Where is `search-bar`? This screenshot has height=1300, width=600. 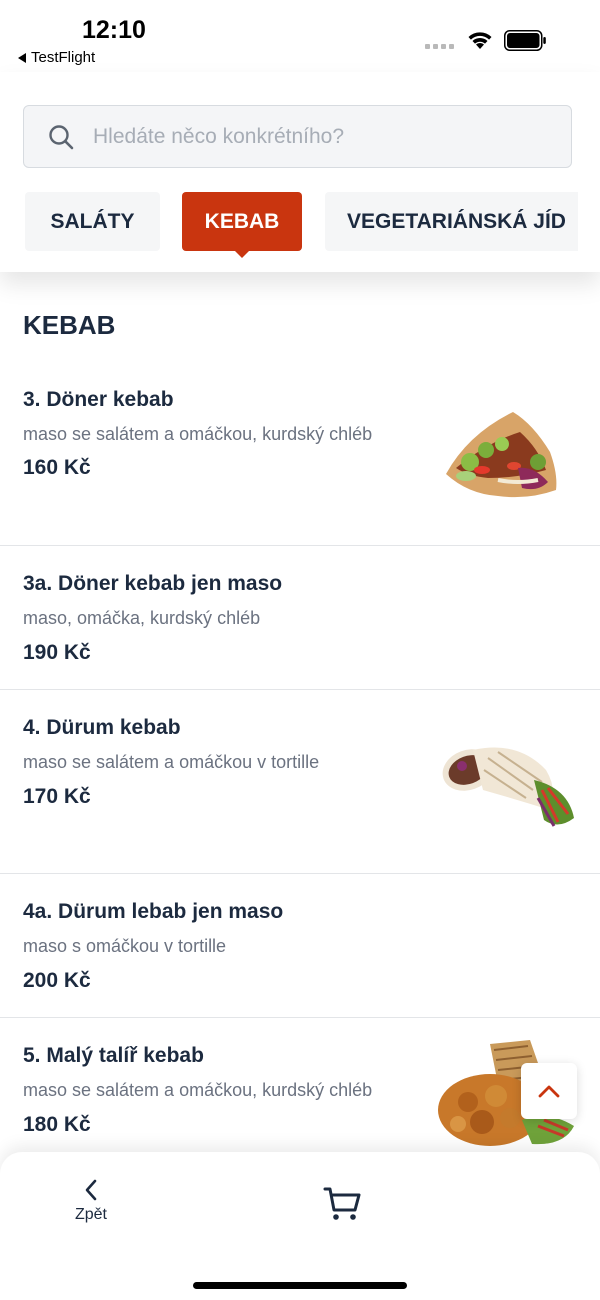 search-bar is located at coordinates (297, 136).